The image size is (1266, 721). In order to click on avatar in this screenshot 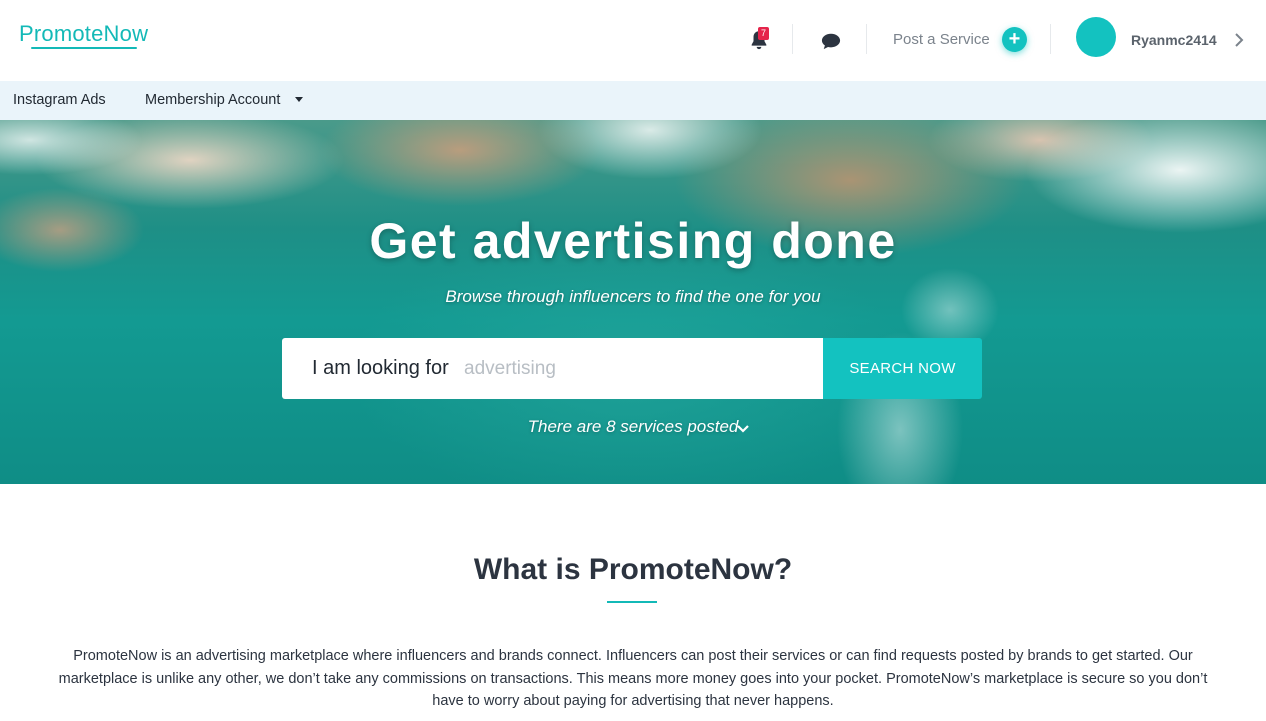, I will do `click(1096, 37)`.